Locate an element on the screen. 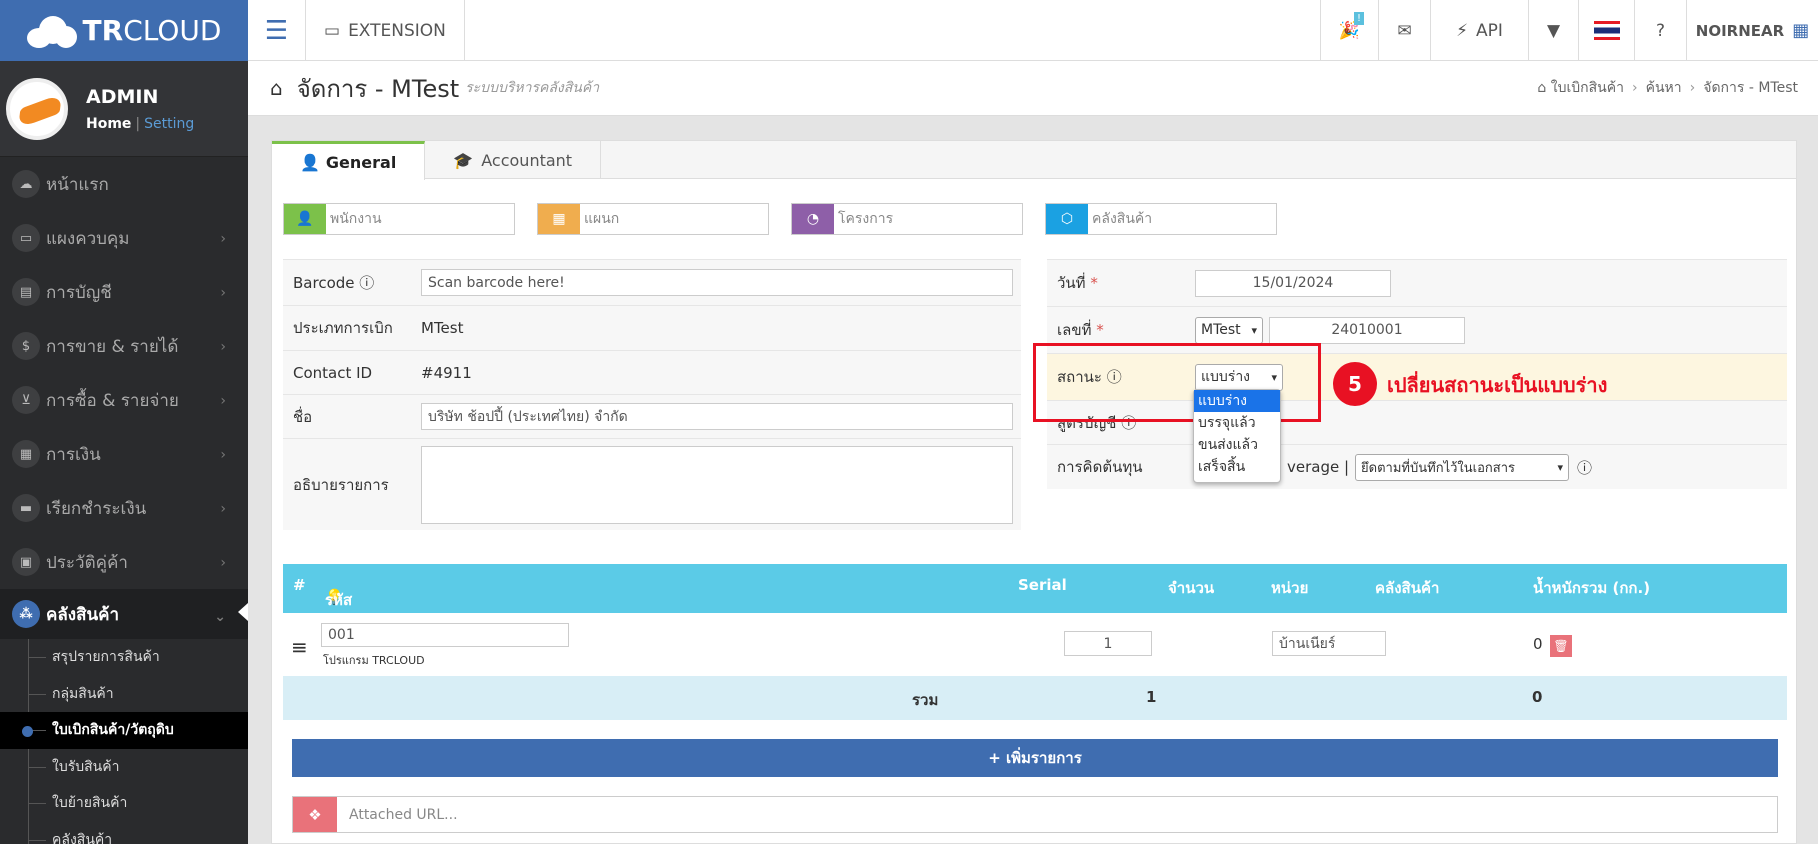 The width and height of the screenshot is (1818, 844). product-code-input: 001 is located at coordinates (445, 635).